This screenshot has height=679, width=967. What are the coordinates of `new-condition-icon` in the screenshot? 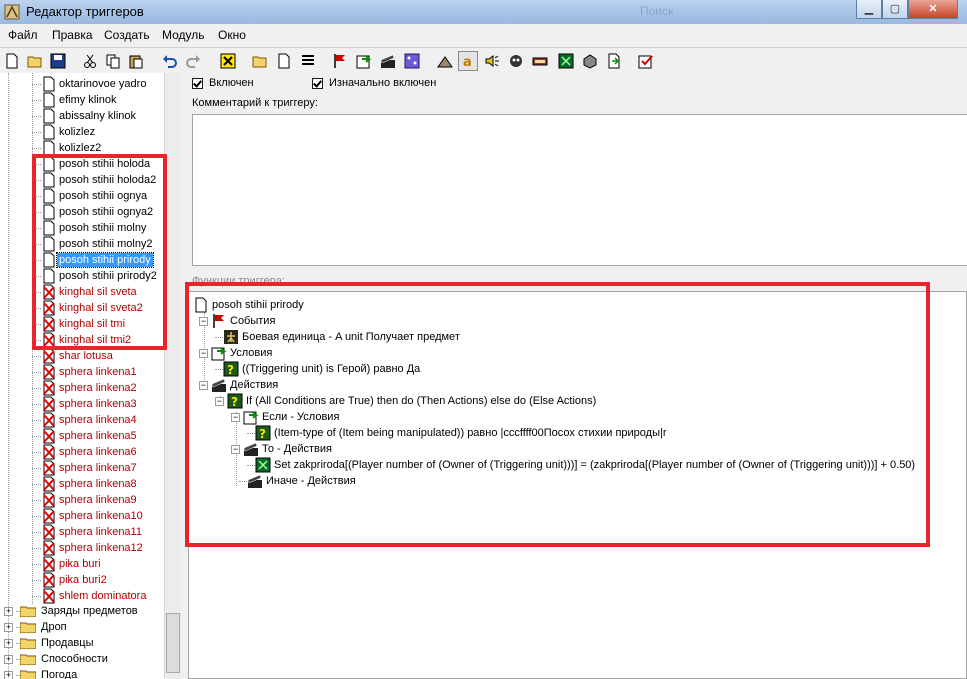 It's located at (364, 61).